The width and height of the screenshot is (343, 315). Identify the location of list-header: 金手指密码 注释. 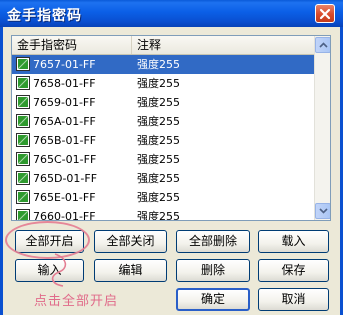
(163, 45).